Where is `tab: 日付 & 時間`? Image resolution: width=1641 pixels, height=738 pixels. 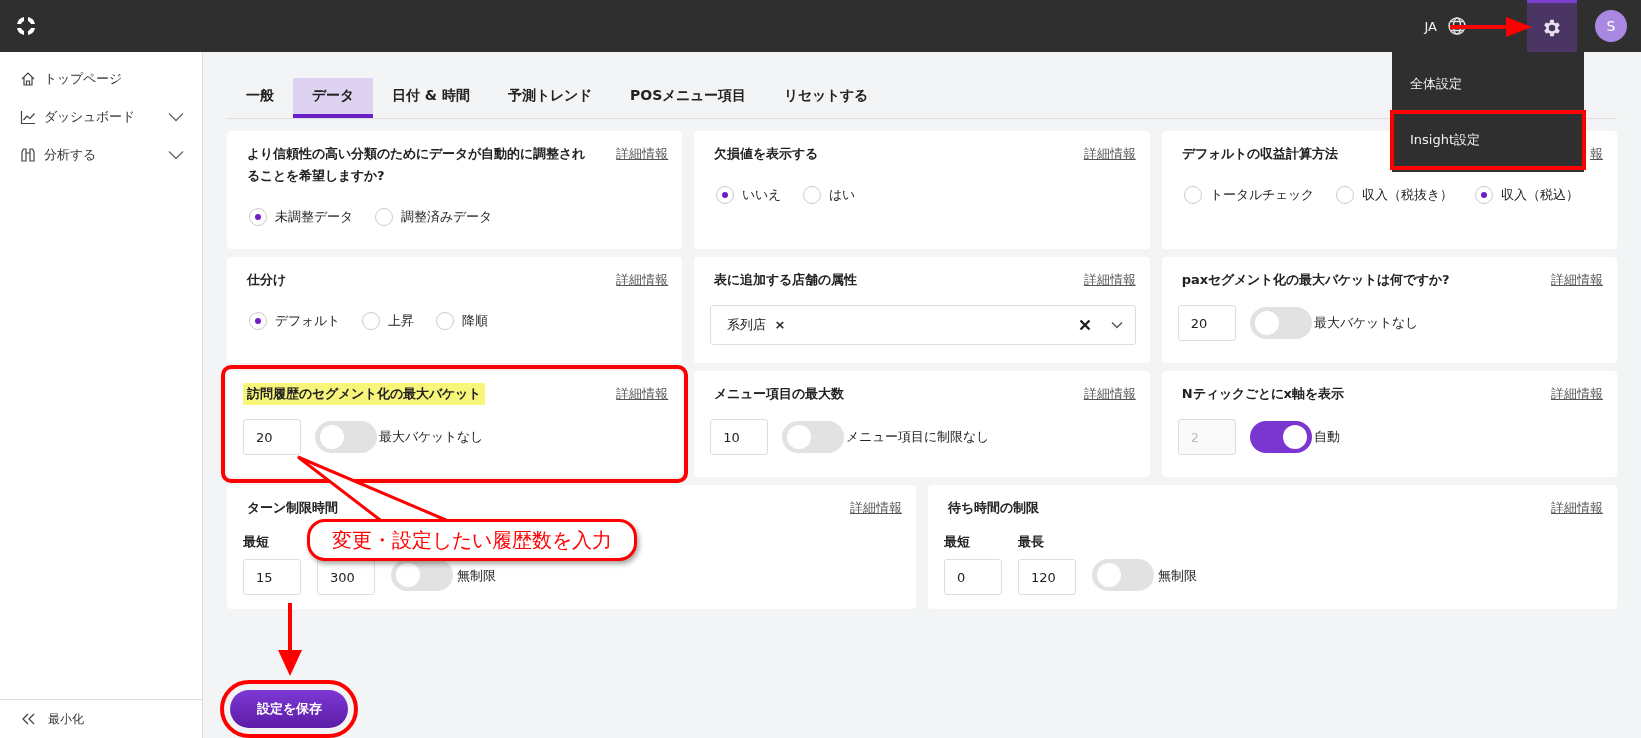
tab: 日付 & 時間 is located at coordinates (431, 98).